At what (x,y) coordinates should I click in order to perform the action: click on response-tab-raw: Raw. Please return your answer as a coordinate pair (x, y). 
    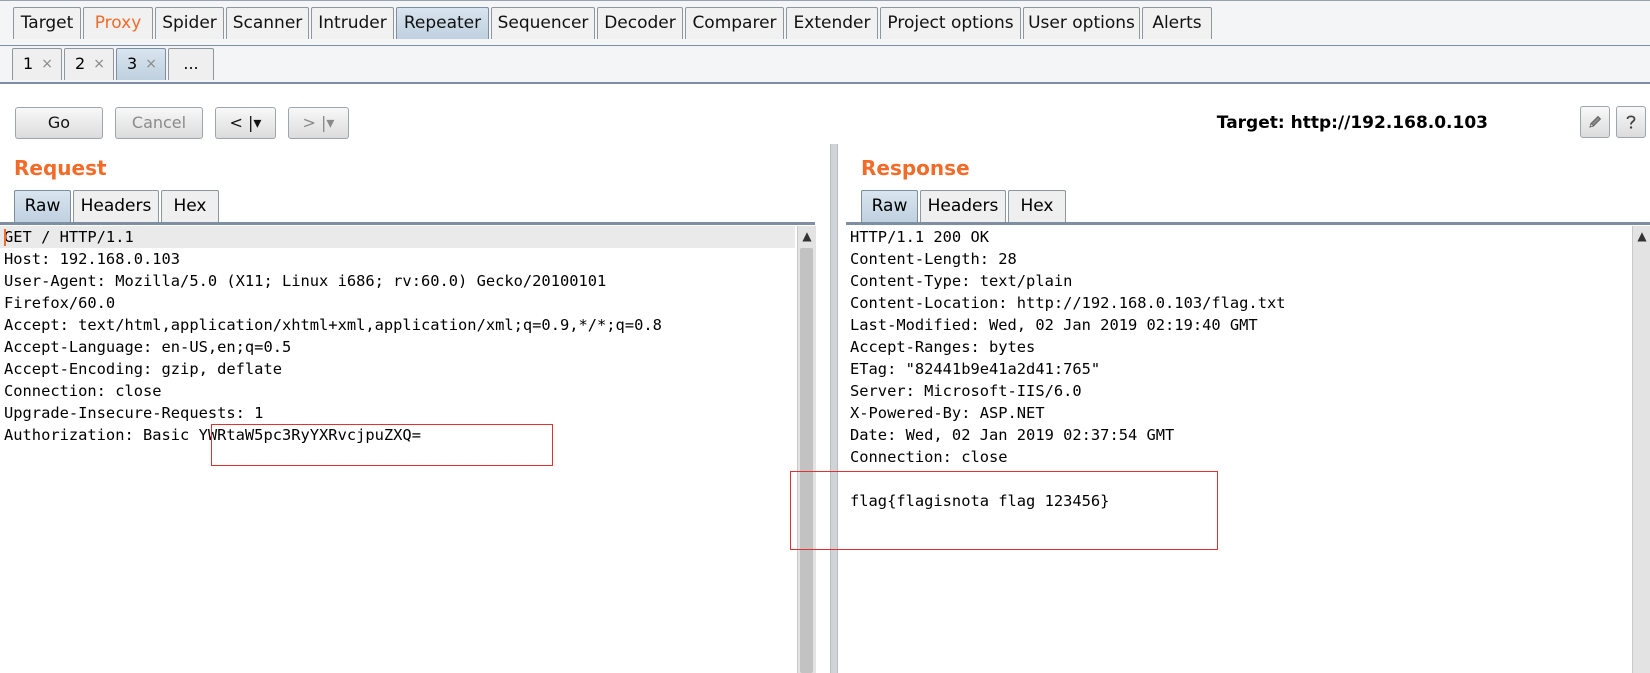
    Looking at the image, I should click on (889, 206).